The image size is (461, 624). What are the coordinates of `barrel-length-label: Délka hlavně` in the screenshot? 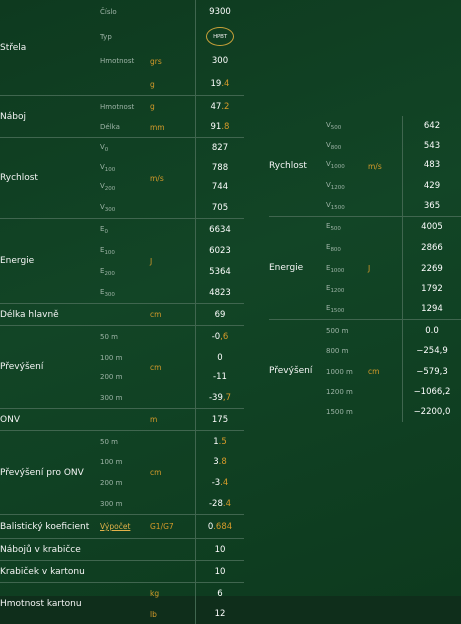 It's located at (50, 315).